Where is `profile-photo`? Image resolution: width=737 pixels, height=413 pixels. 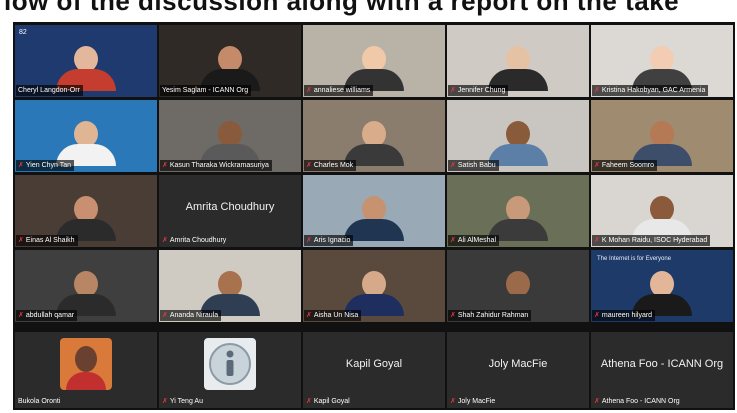 profile-photo is located at coordinates (86, 364).